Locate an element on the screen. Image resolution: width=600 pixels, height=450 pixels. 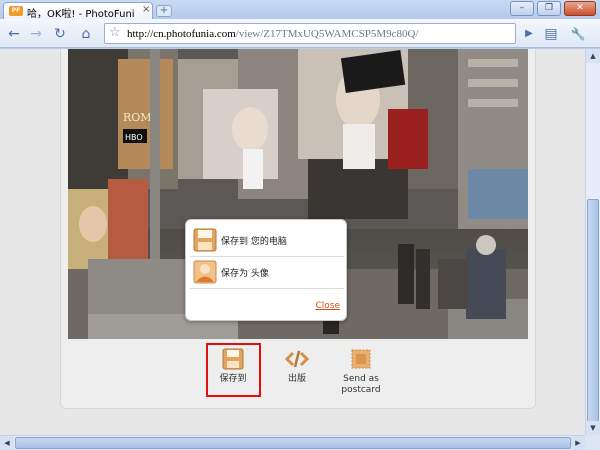
restore-button: ❐ is located at coordinates (549, 8).